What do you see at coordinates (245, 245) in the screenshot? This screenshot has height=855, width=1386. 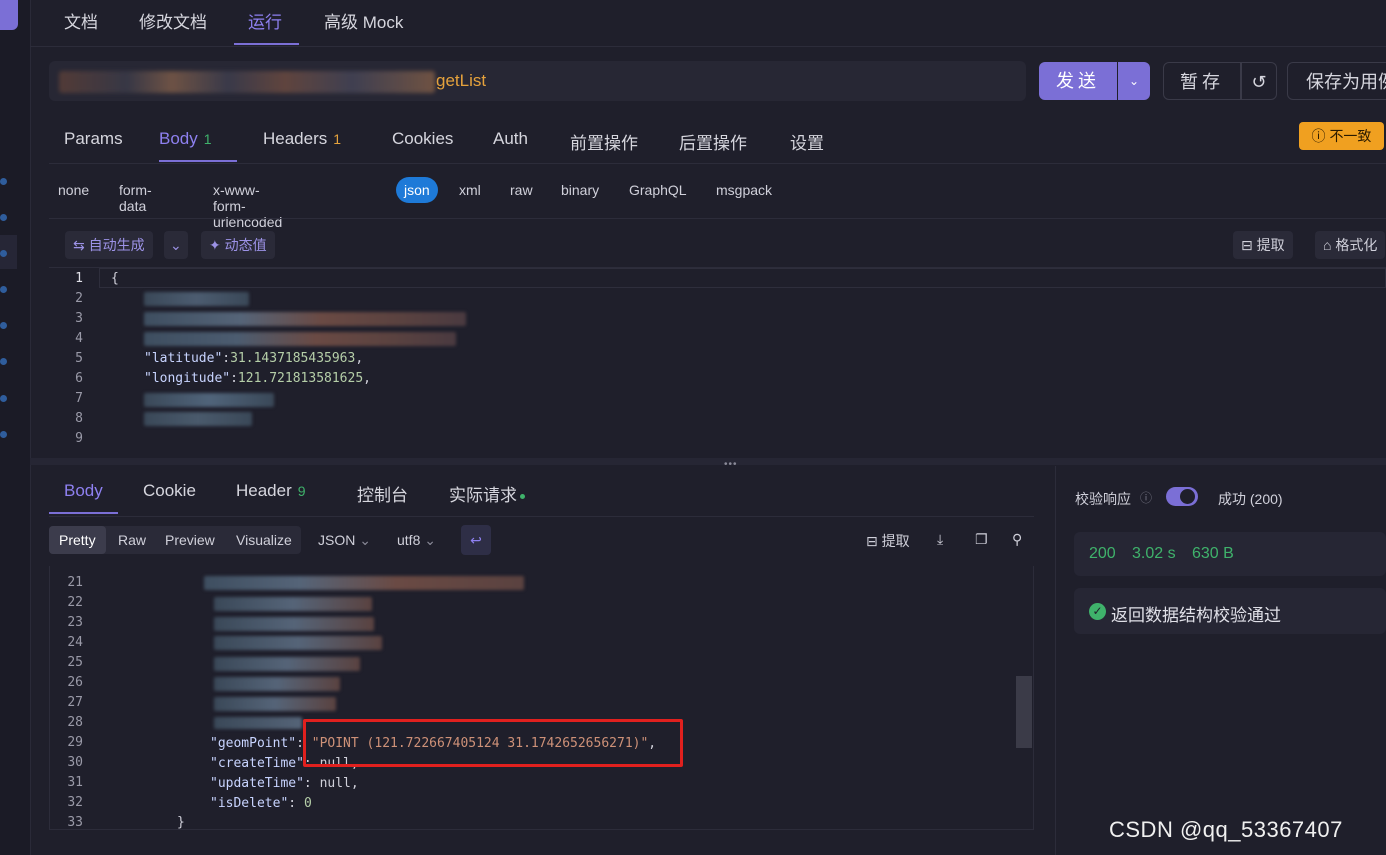 I see `dynamic-value-label: 动态值` at bounding box center [245, 245].